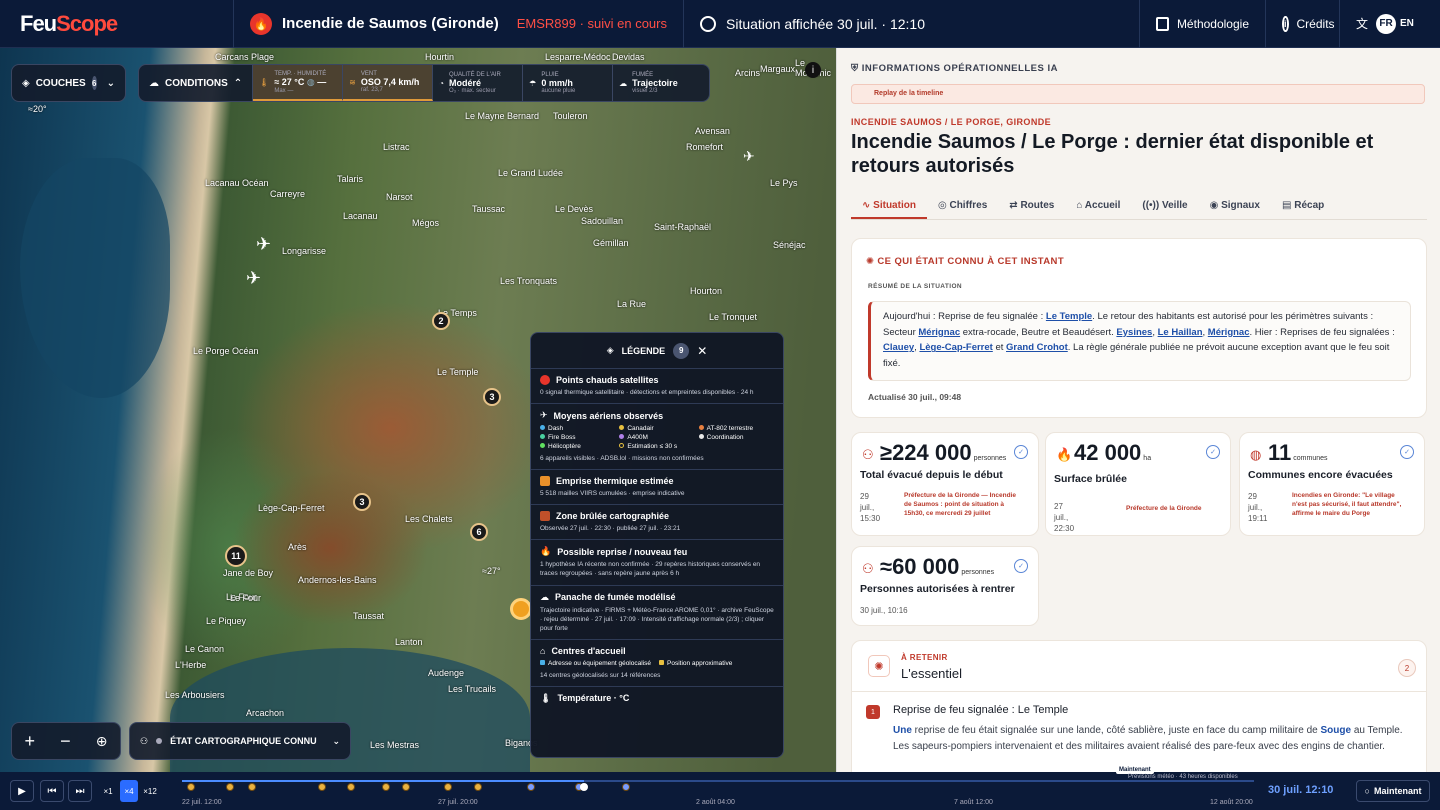  What do you see at coordinates (22, 791) in the screenshot?
I see `play-button: ▶` at bounding box center [22, 791].